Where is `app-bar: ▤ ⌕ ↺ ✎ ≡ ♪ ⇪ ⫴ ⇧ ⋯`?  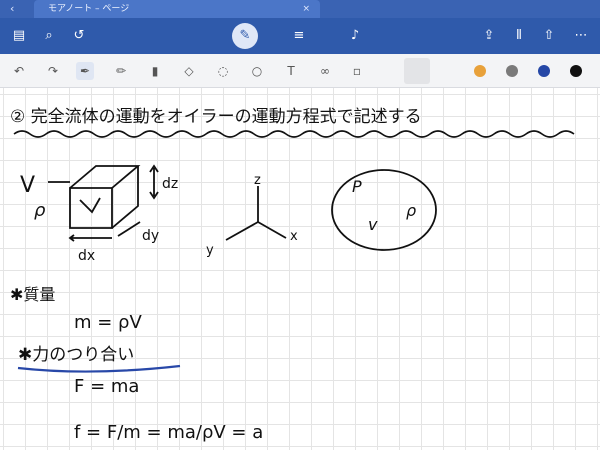 app-bar: ▤ ⌕ ↺ ✎ ≡ ♪ ⇪ ⫴ ⇧ ⋯ is located at coordinates (300, 36).